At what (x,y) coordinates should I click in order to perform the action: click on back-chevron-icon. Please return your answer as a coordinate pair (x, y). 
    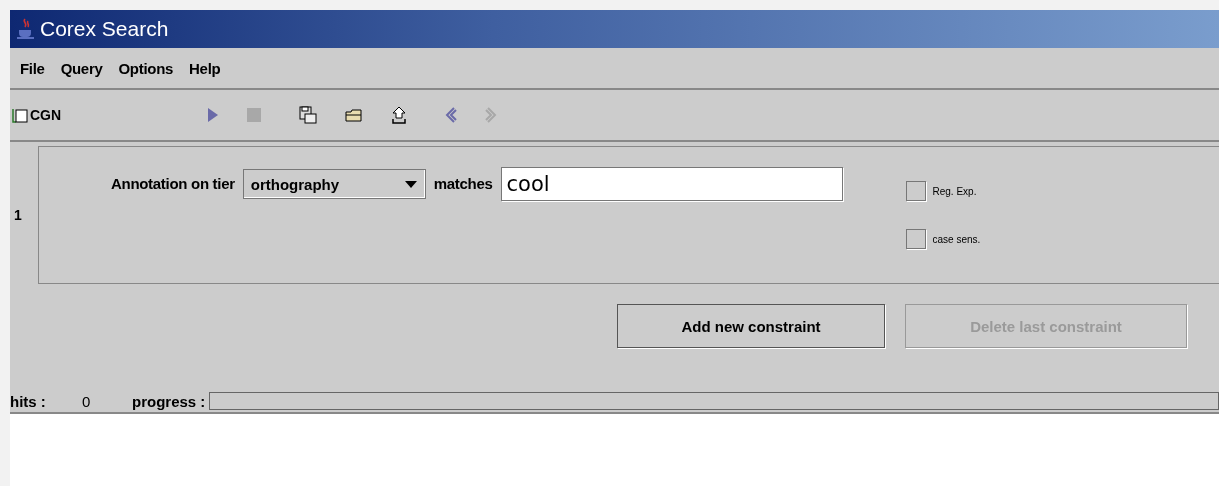
    Looking at the image, I should click on (451, 115).